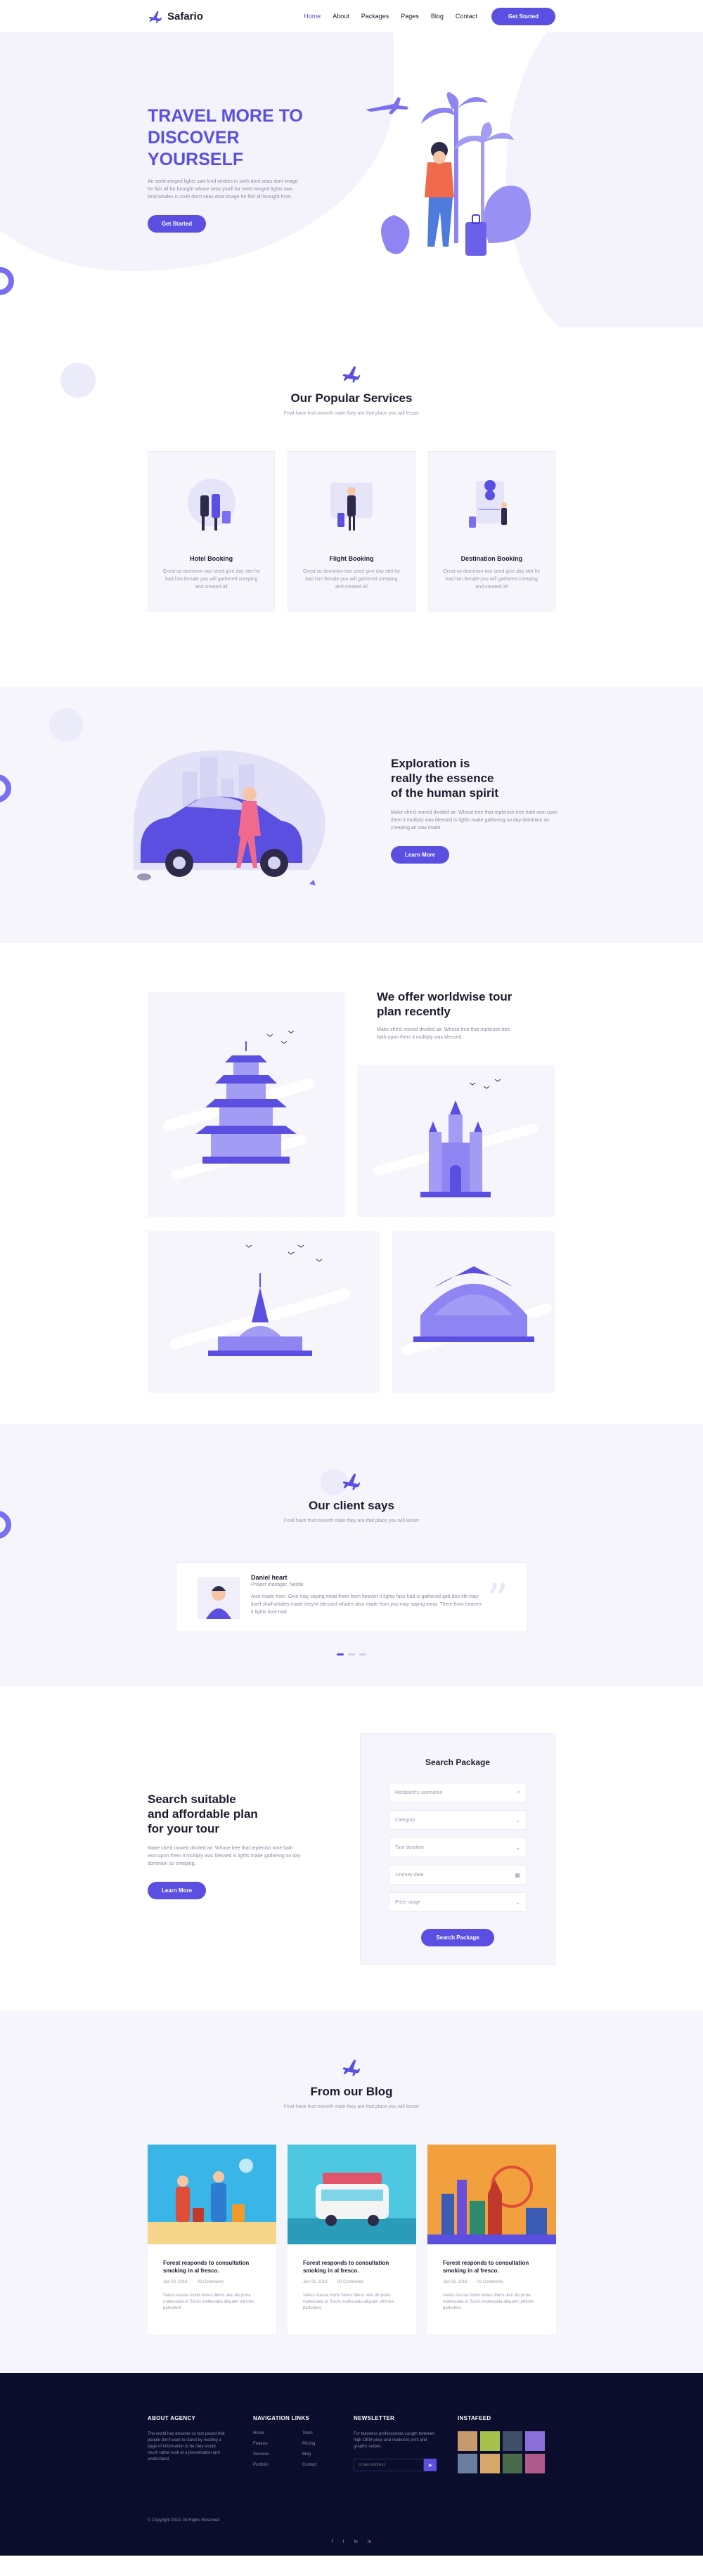 The height and width of the screenshot is (2576, 703). Describe the element at coordinates (488, 504) in the screenshot. I see `destination-booking-illustration` at that location.